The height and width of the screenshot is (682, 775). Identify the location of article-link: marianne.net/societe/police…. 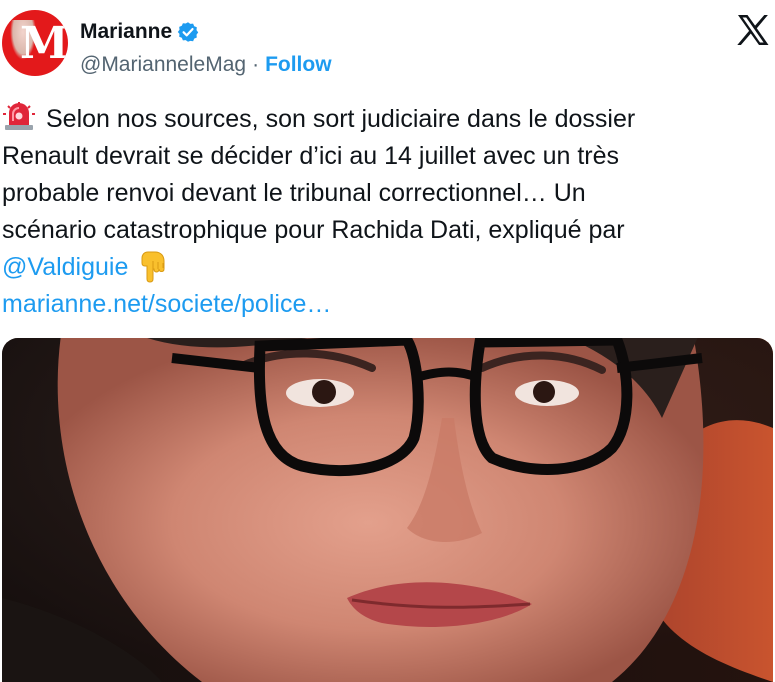
(166, 304).